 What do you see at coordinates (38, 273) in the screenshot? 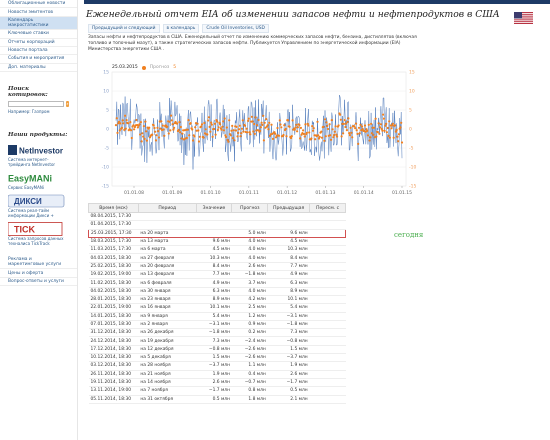
I see `sidebar-bottom-link: Цены и оферта` at bounding box center [38, 273].